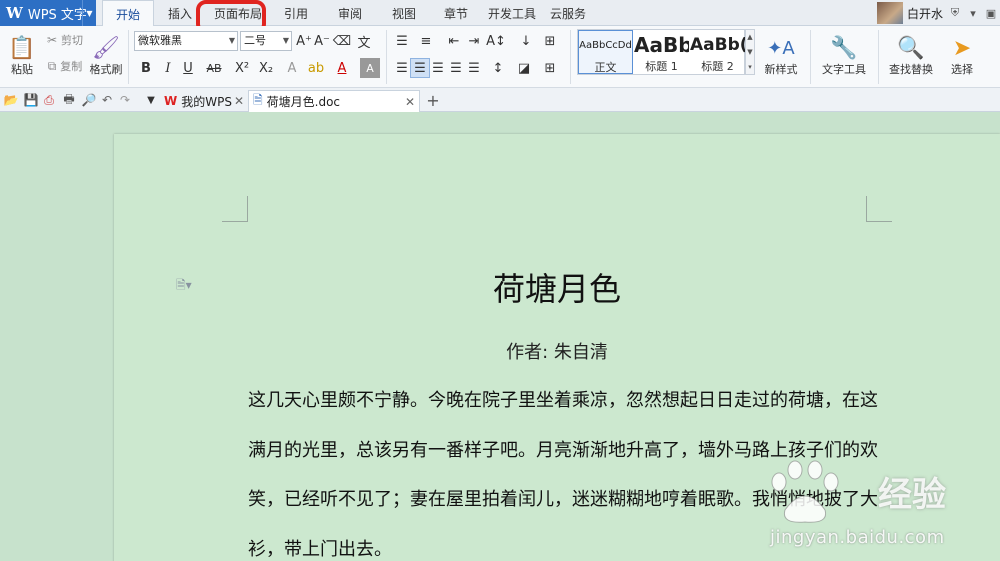 This screenshot has height=561, width=1000. Describe the element at coordinates (89, 100) in the screenshot. I see `print-preview-icon: 🔎` at that location.